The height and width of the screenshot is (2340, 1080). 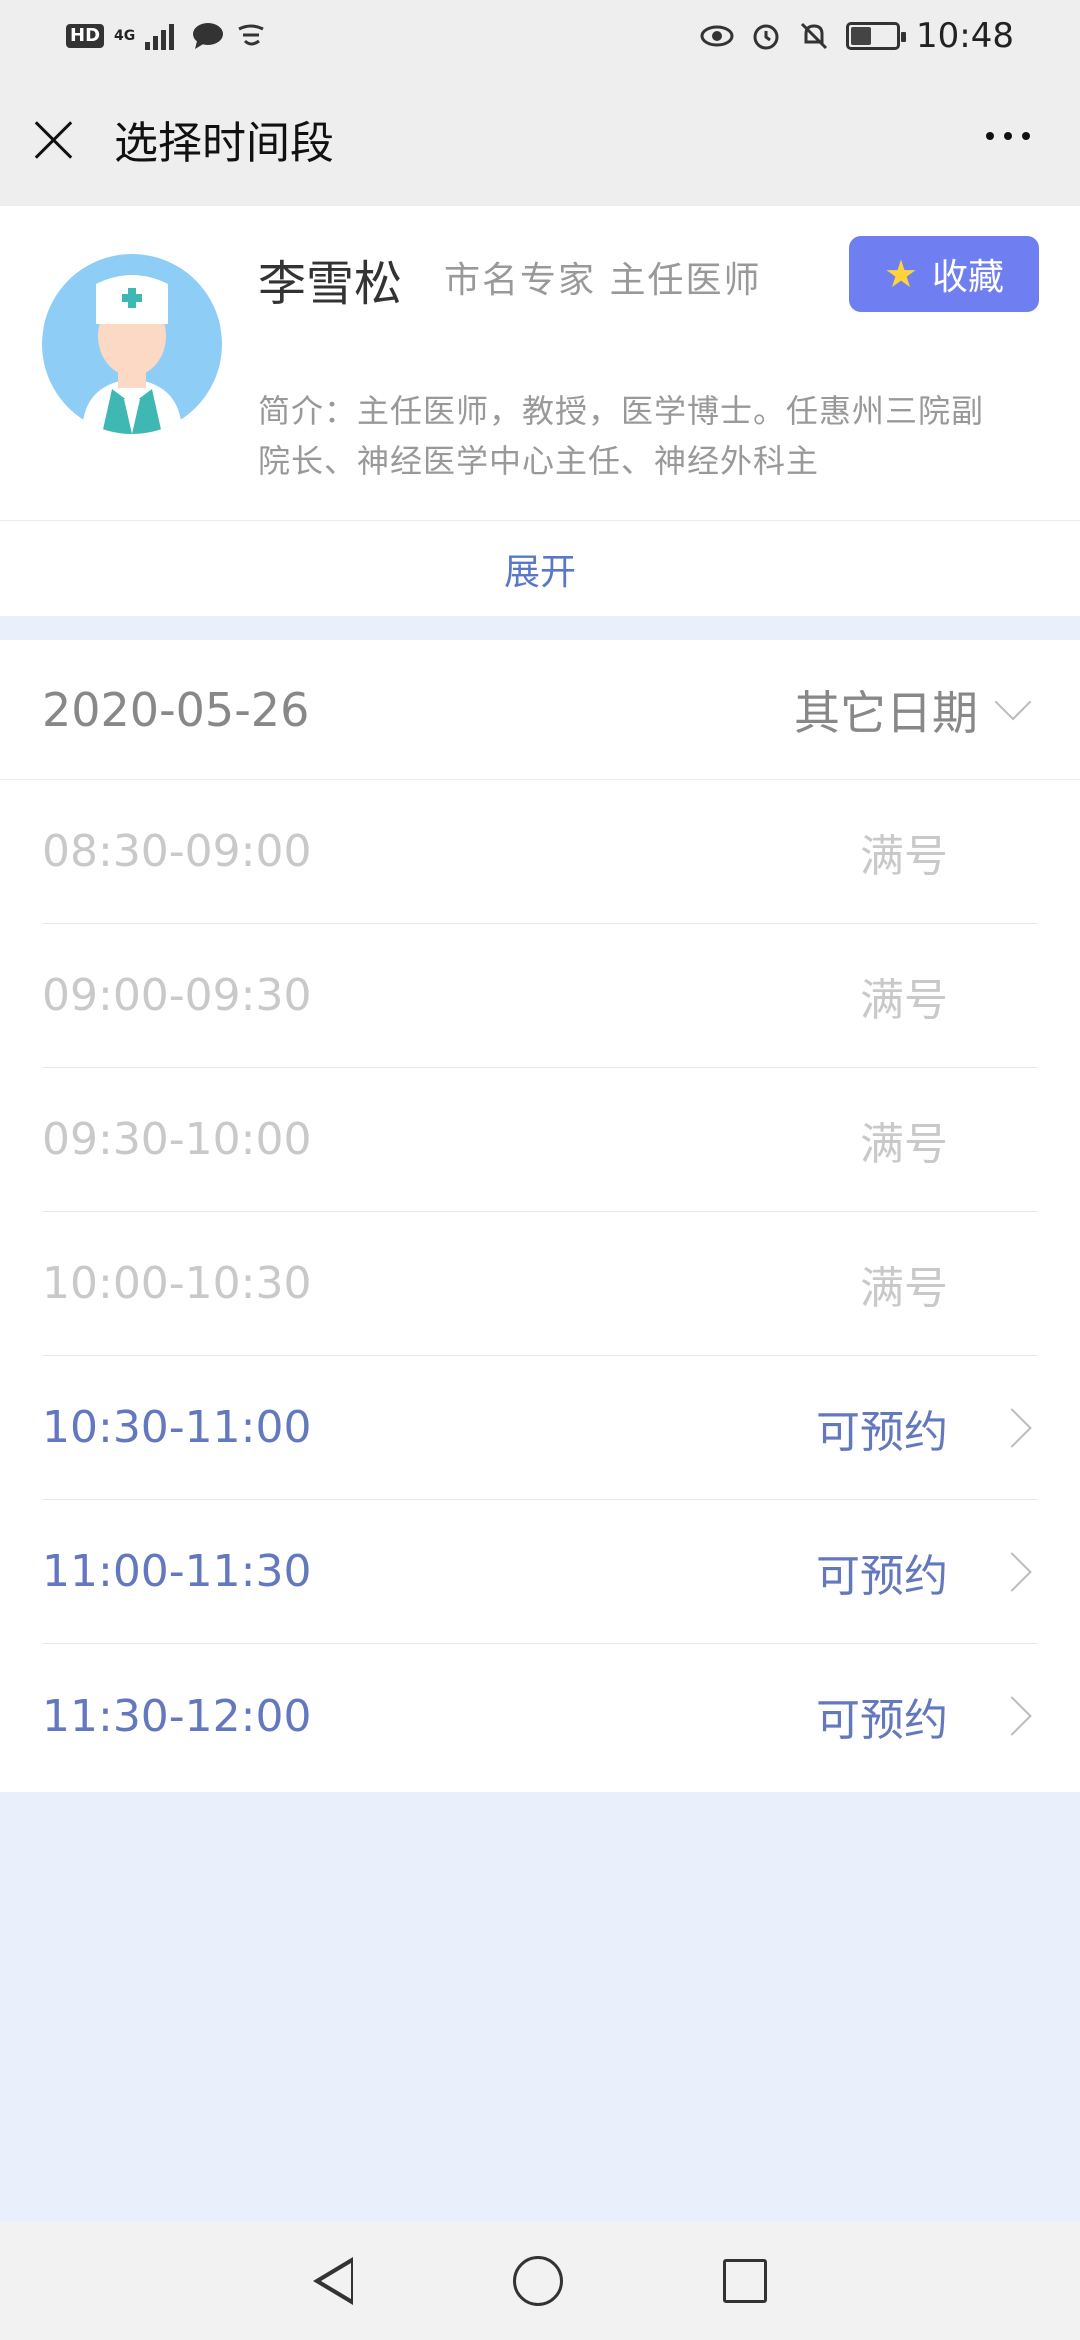 I want to click on time-slot: 08:30-09:00 满号, so click(x=540, y=852).